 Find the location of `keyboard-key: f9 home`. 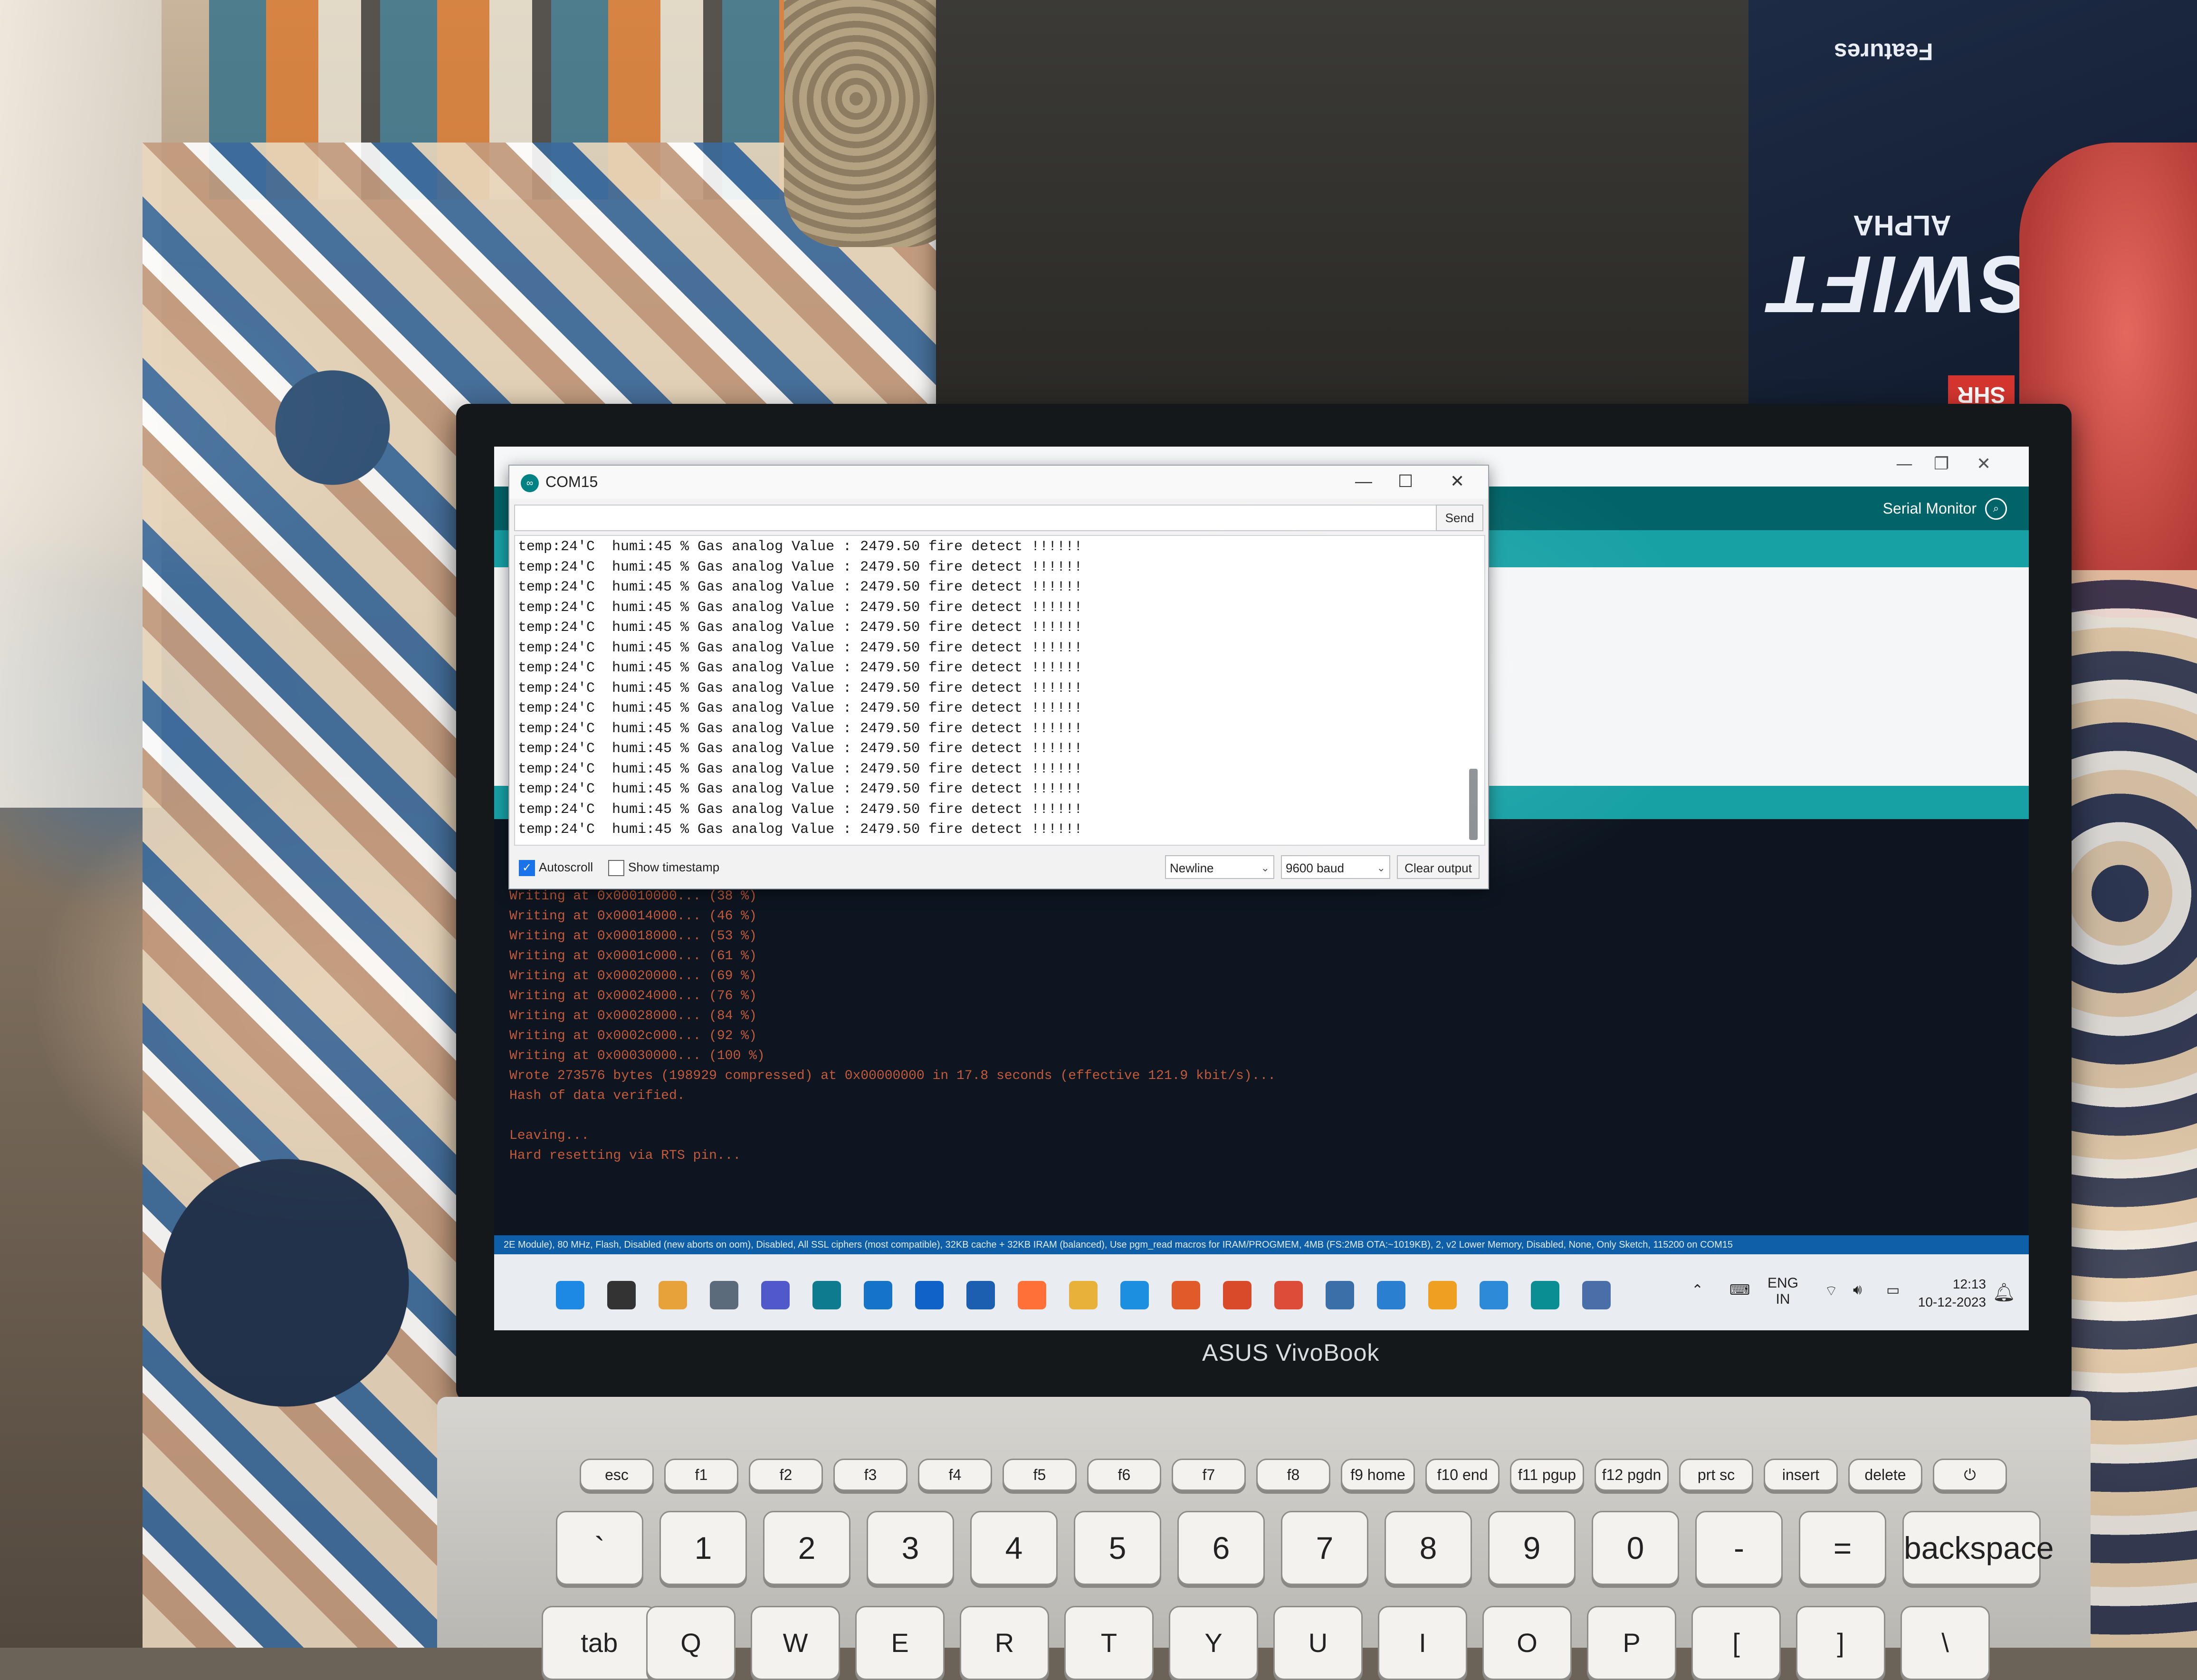

keyboard-key: f9 home is located at coordinates (1378, 1475).